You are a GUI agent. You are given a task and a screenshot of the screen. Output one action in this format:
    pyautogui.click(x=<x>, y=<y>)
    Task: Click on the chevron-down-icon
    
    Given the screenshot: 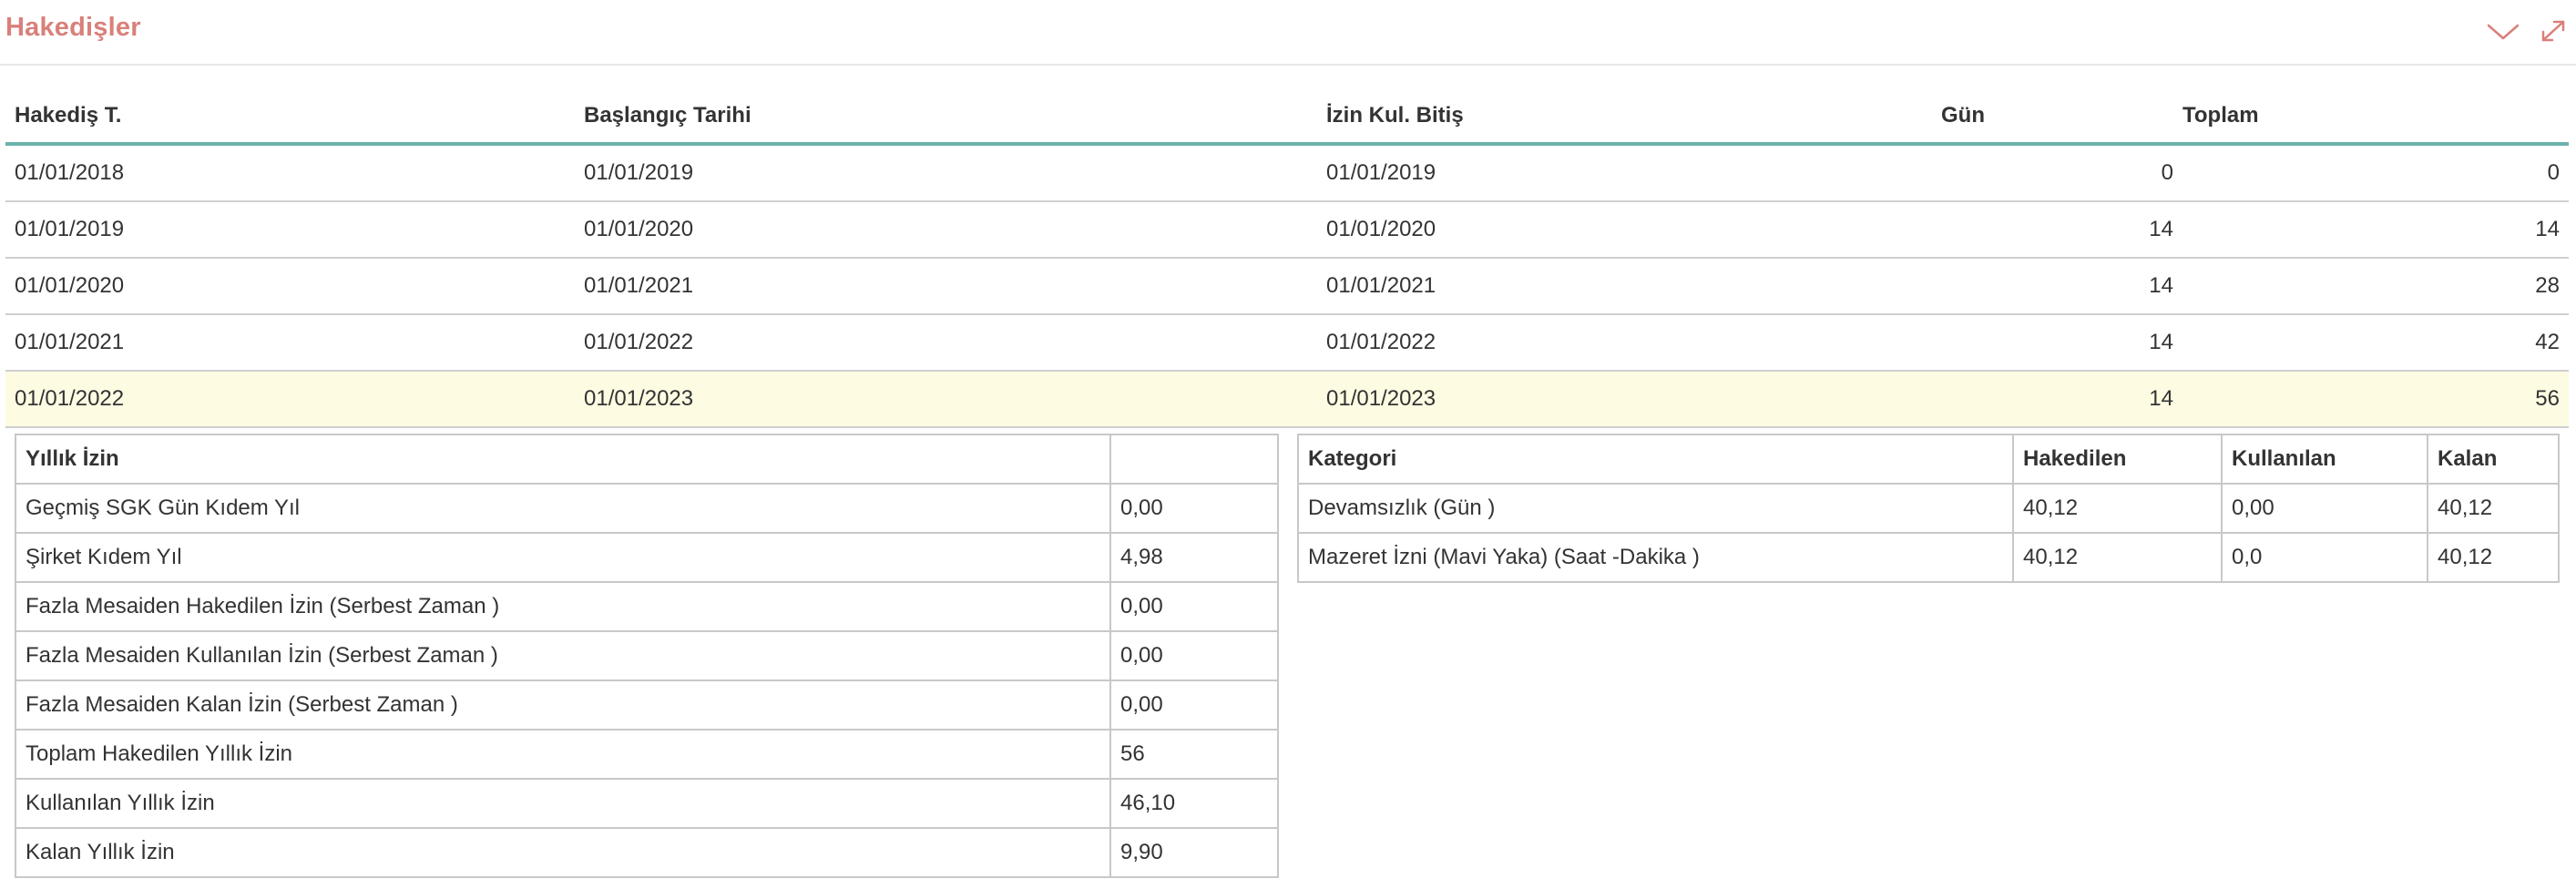 What is the action you would take?
    pyautogui.click(x=2503, y=31)
    